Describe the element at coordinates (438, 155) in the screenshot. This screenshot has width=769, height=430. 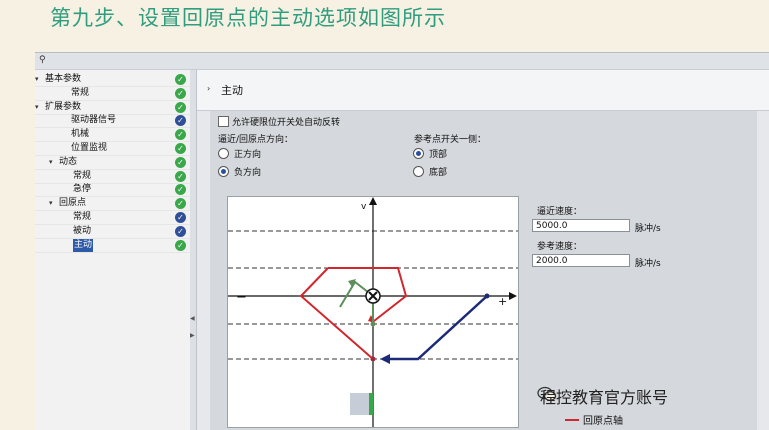
I see `ref-side-top-label: 顶部` at that location.